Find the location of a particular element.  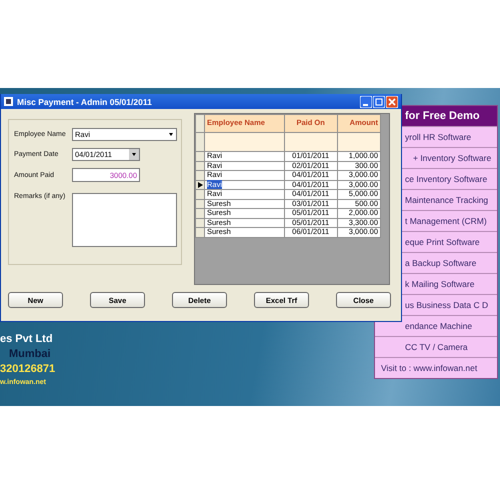

maximize-icon is located at coordinates (379, 102).